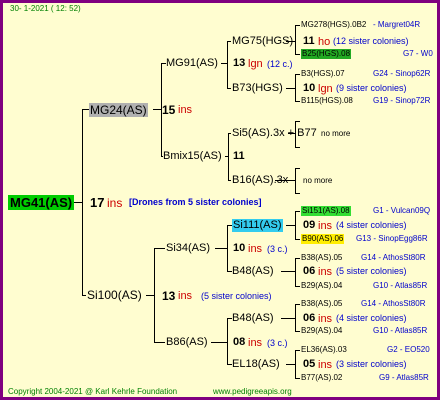 This screenshot has height=400, width=440. Describe the element at coordinates (239, 63) in the screenshot. I see `mg91-number: 13` at that location.